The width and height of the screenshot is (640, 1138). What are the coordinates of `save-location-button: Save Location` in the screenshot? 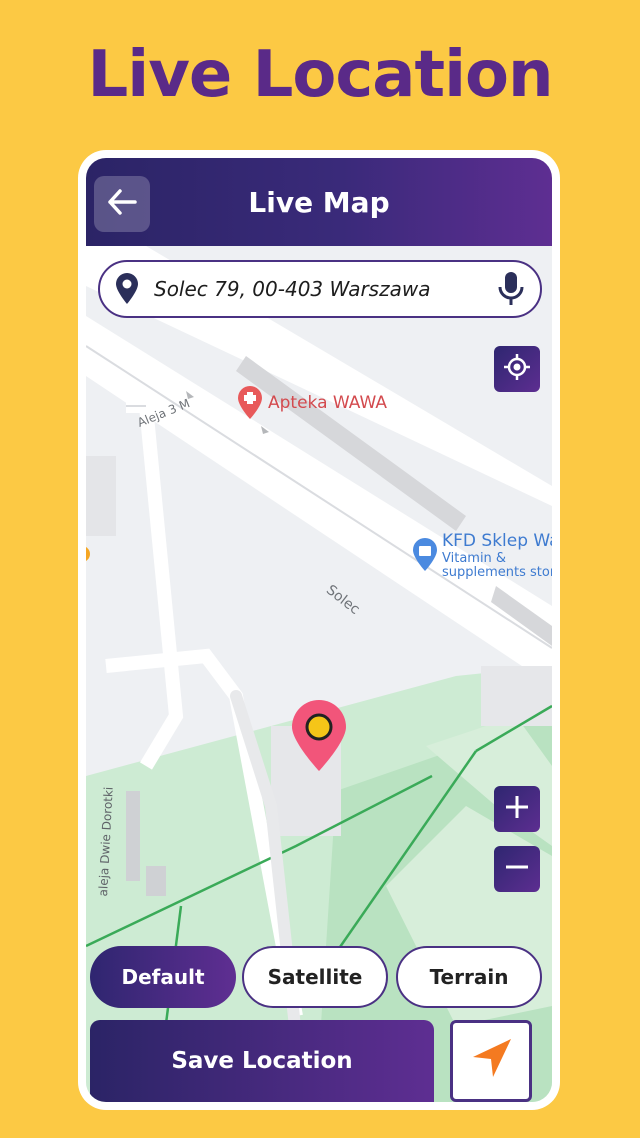 It's located at (262, 1061).